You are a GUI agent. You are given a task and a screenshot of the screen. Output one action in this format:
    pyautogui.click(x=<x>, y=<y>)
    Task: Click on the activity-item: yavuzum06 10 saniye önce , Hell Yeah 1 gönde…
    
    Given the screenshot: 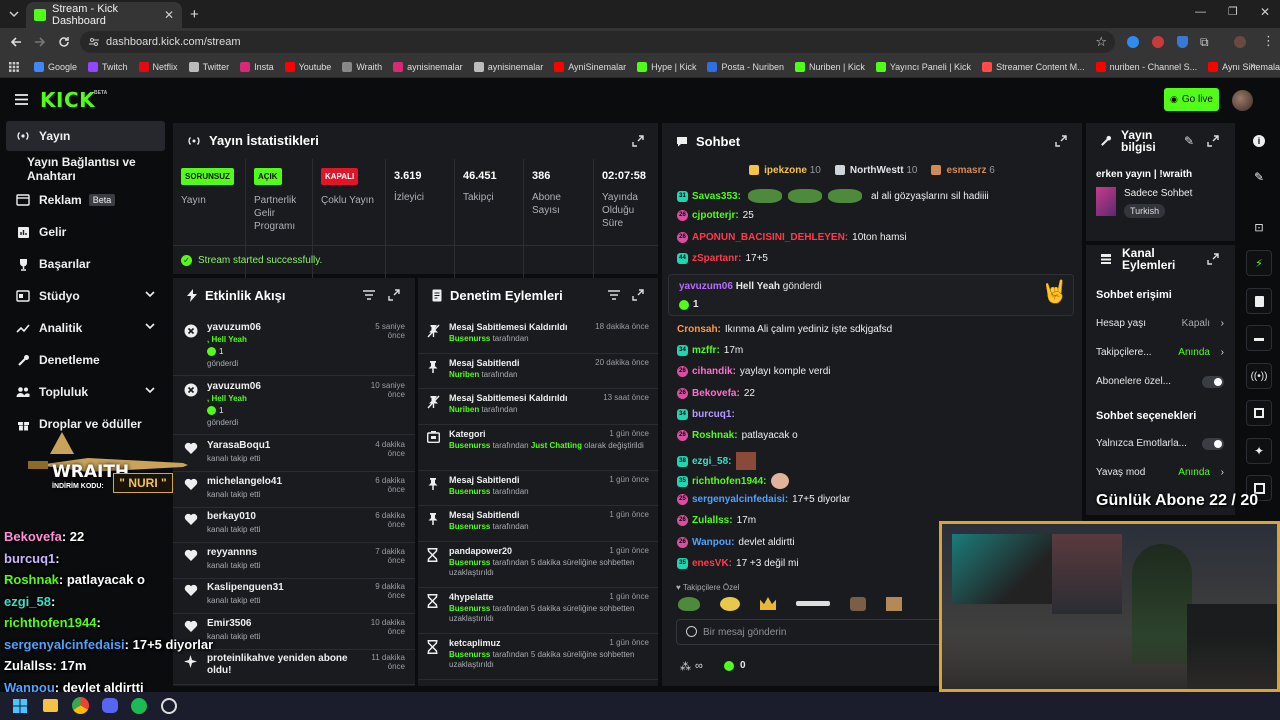 What is the action you would take?
    pyautogui.click(x=294, y=406)
    